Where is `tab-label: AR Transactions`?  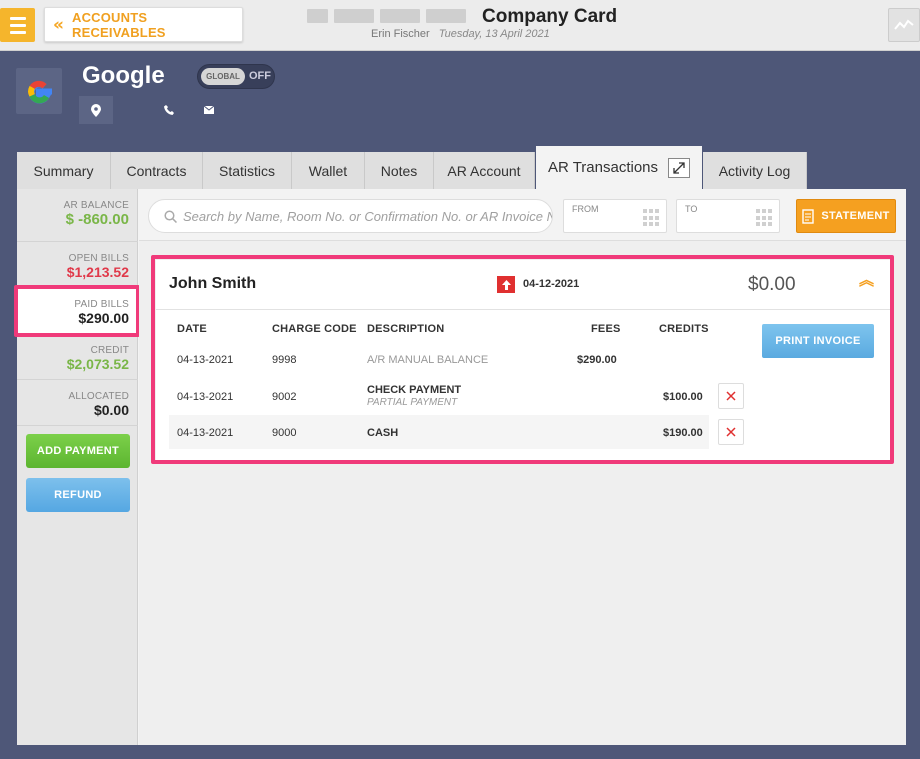
tab-label: AR Transactions is located at coordinates (603, 167).